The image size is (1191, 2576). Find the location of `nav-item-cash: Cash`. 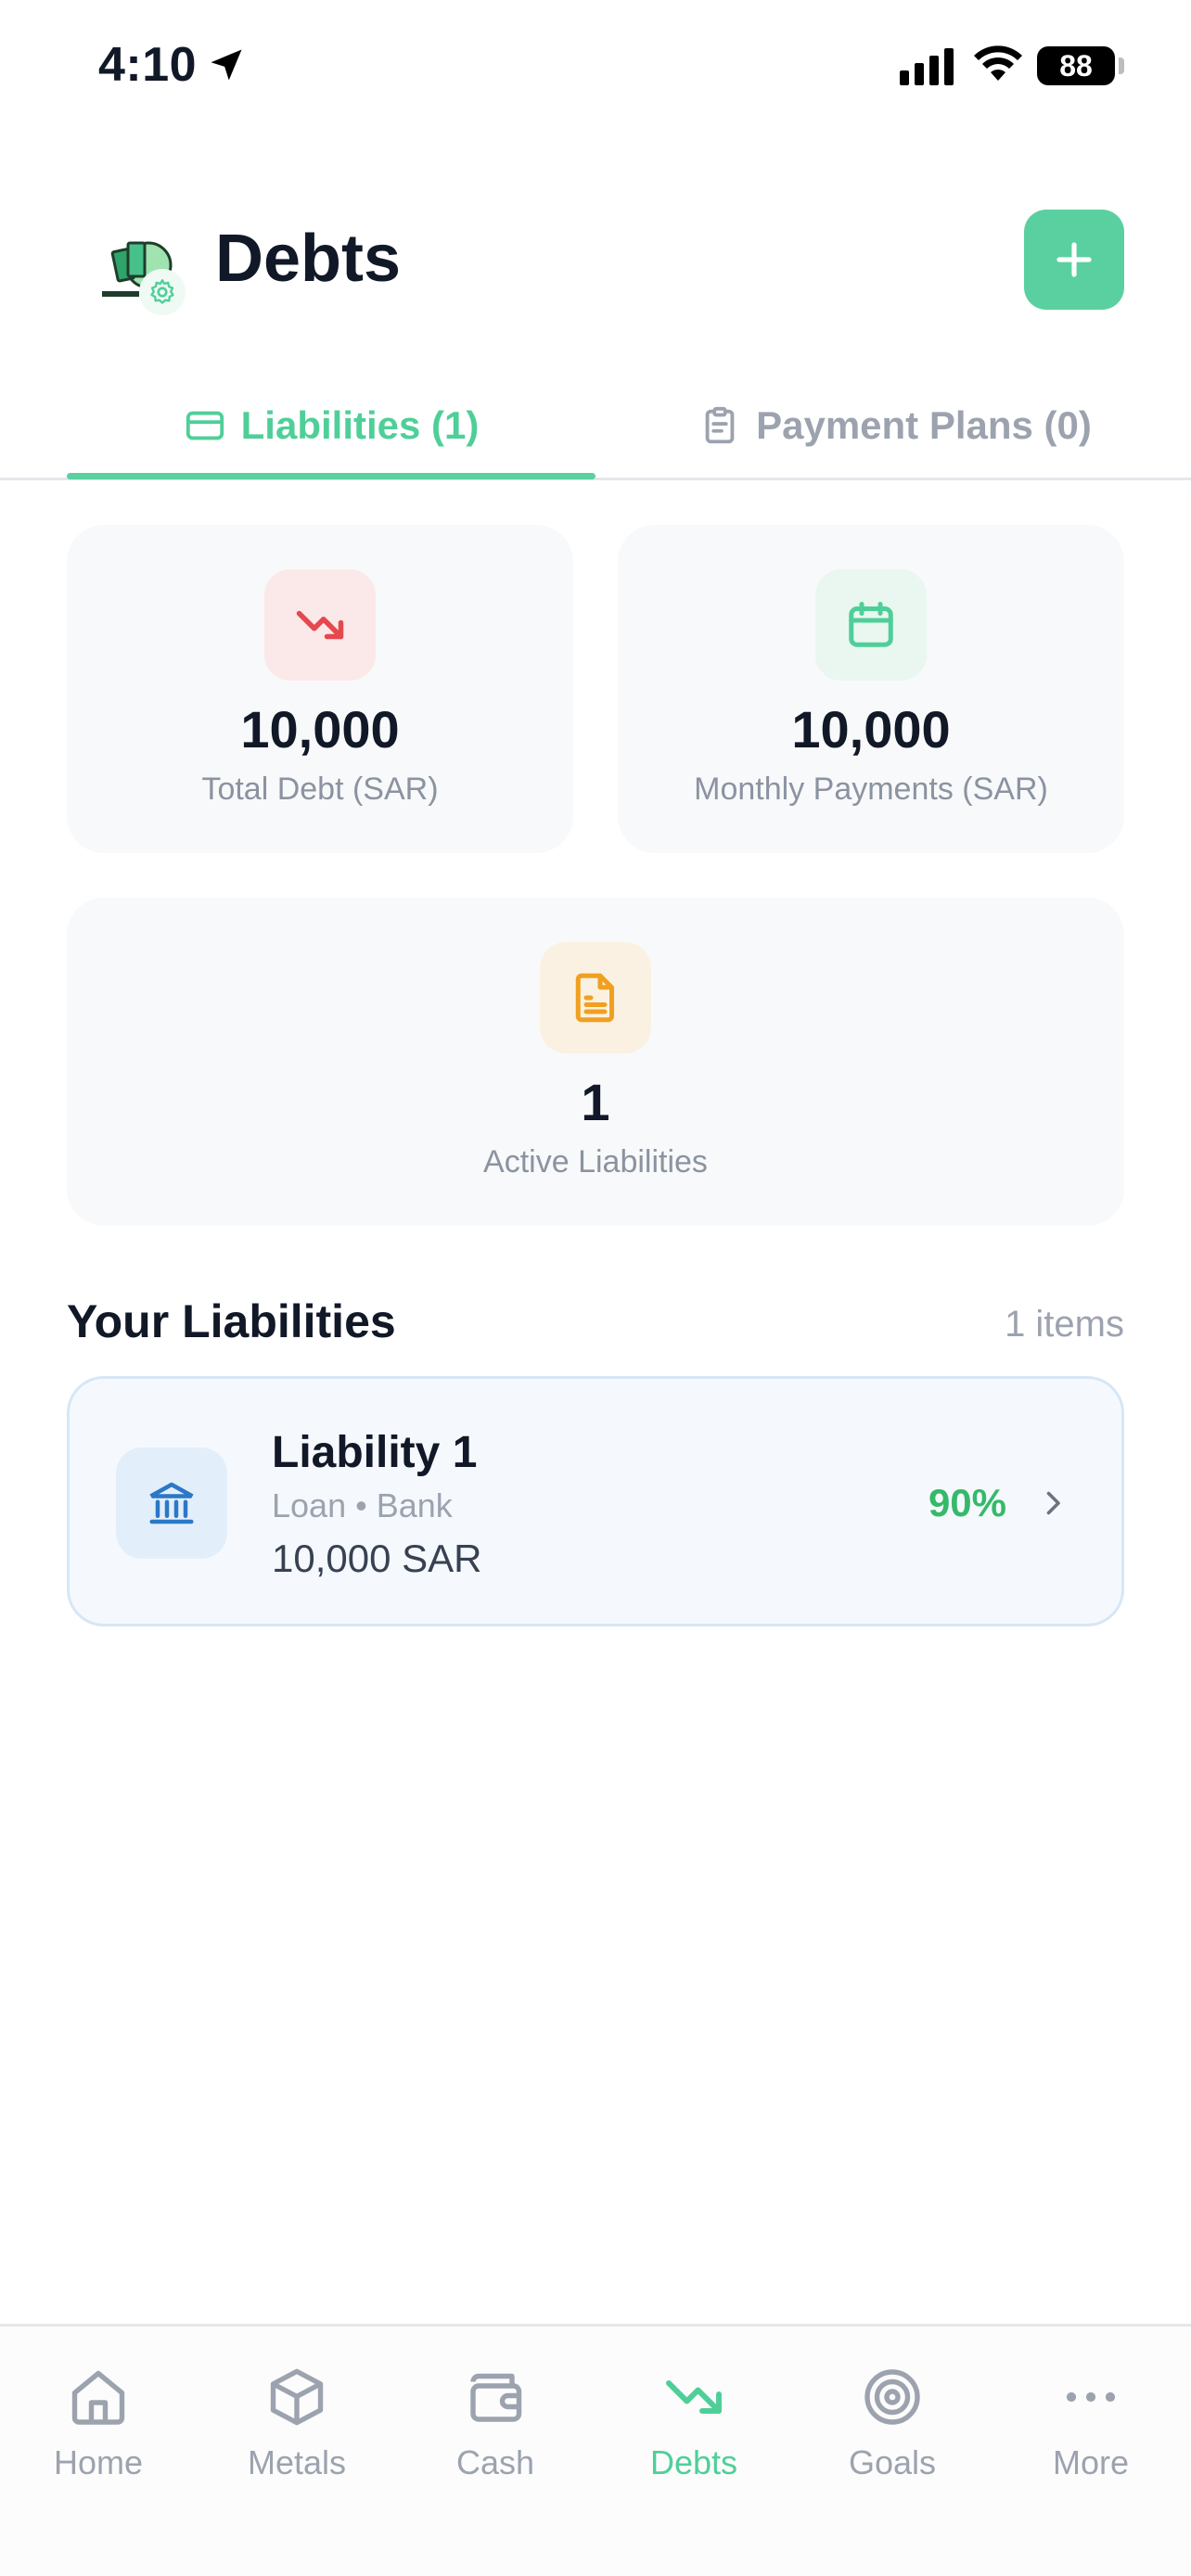

nav-item-cash: Cash is located at coordinates (495, 2438).